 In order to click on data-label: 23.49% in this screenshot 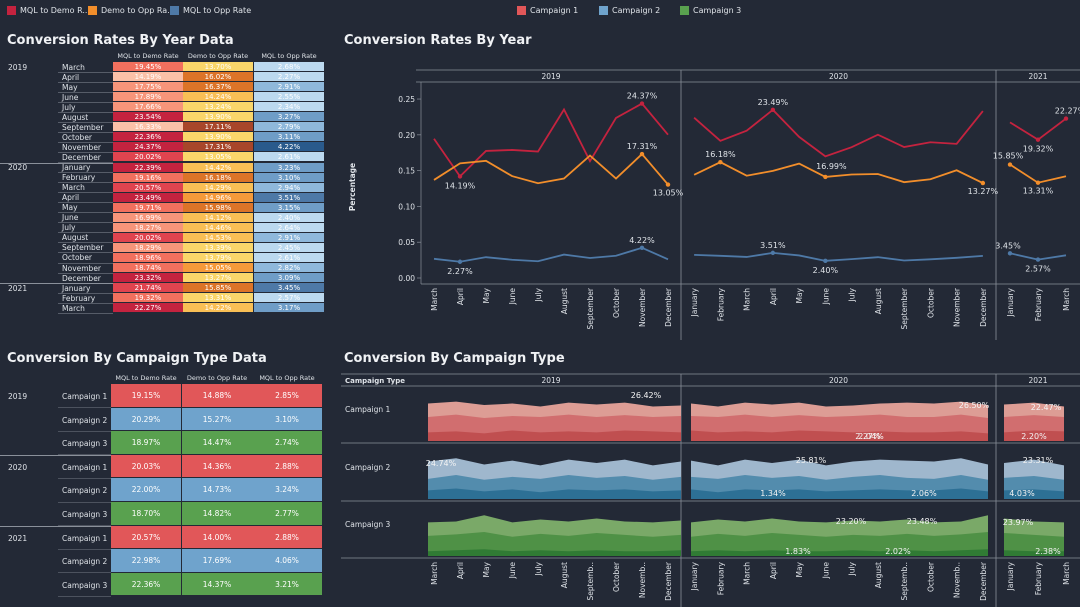, I will do `click(773, 102)`.